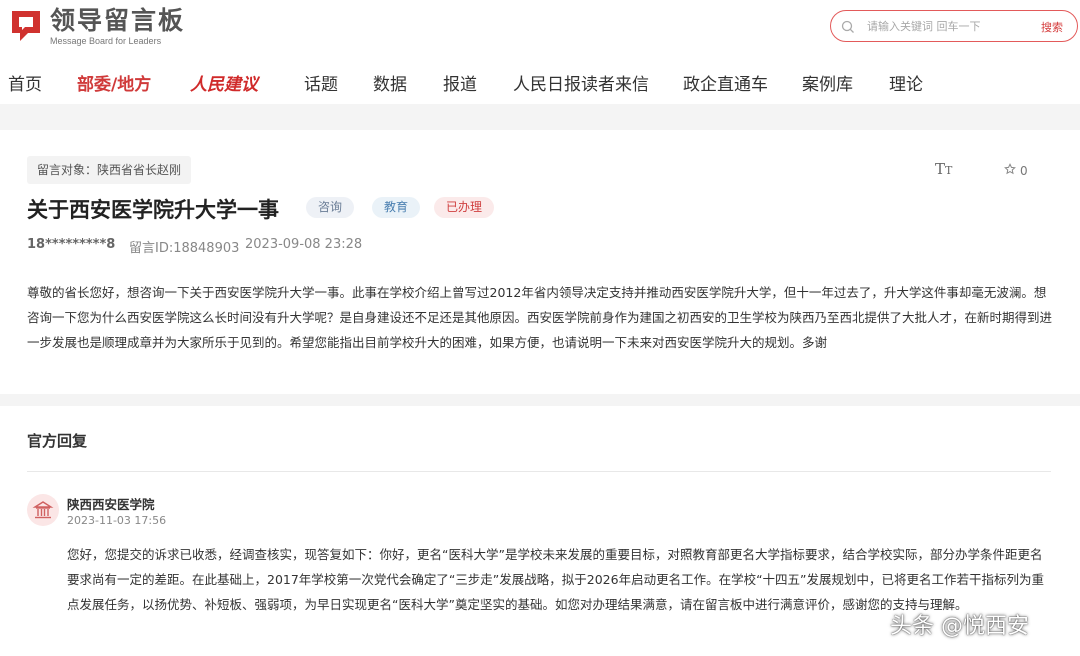  Describe the element at coordinates (848, 28) in the screenshot. I see `search-icon` at that location.